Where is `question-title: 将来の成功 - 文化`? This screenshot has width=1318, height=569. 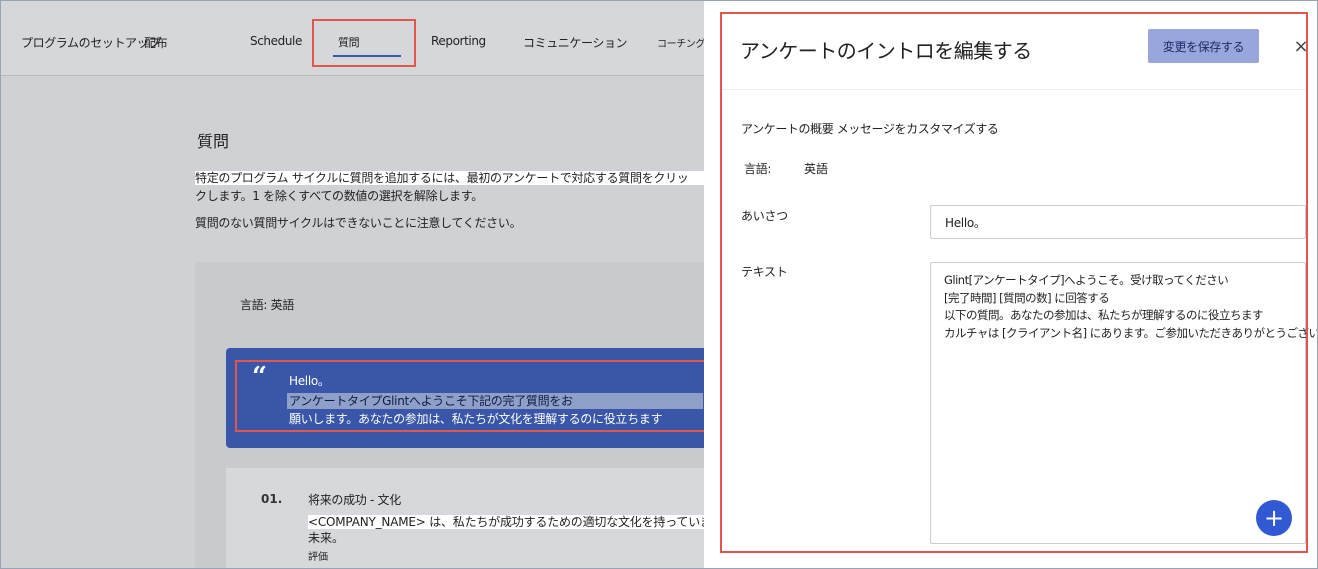
question-title: 将来の成功 - 文化 is located at coordinates (354, 500).